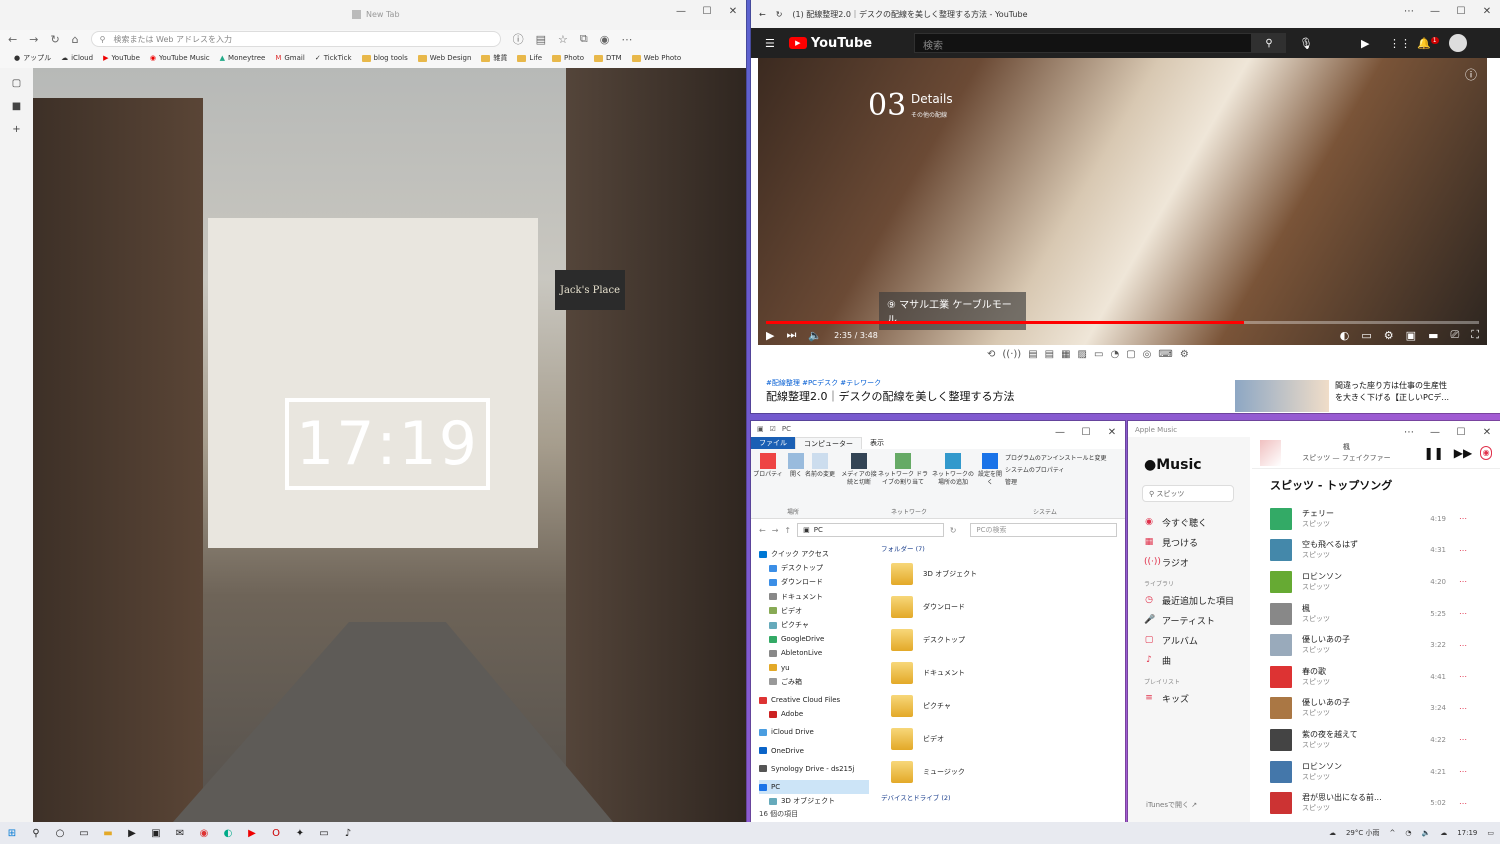  Describe the element at coordinates (859, 470) in the screenshot. I see `media-connect-button: メディアの接続と切断` at that location.